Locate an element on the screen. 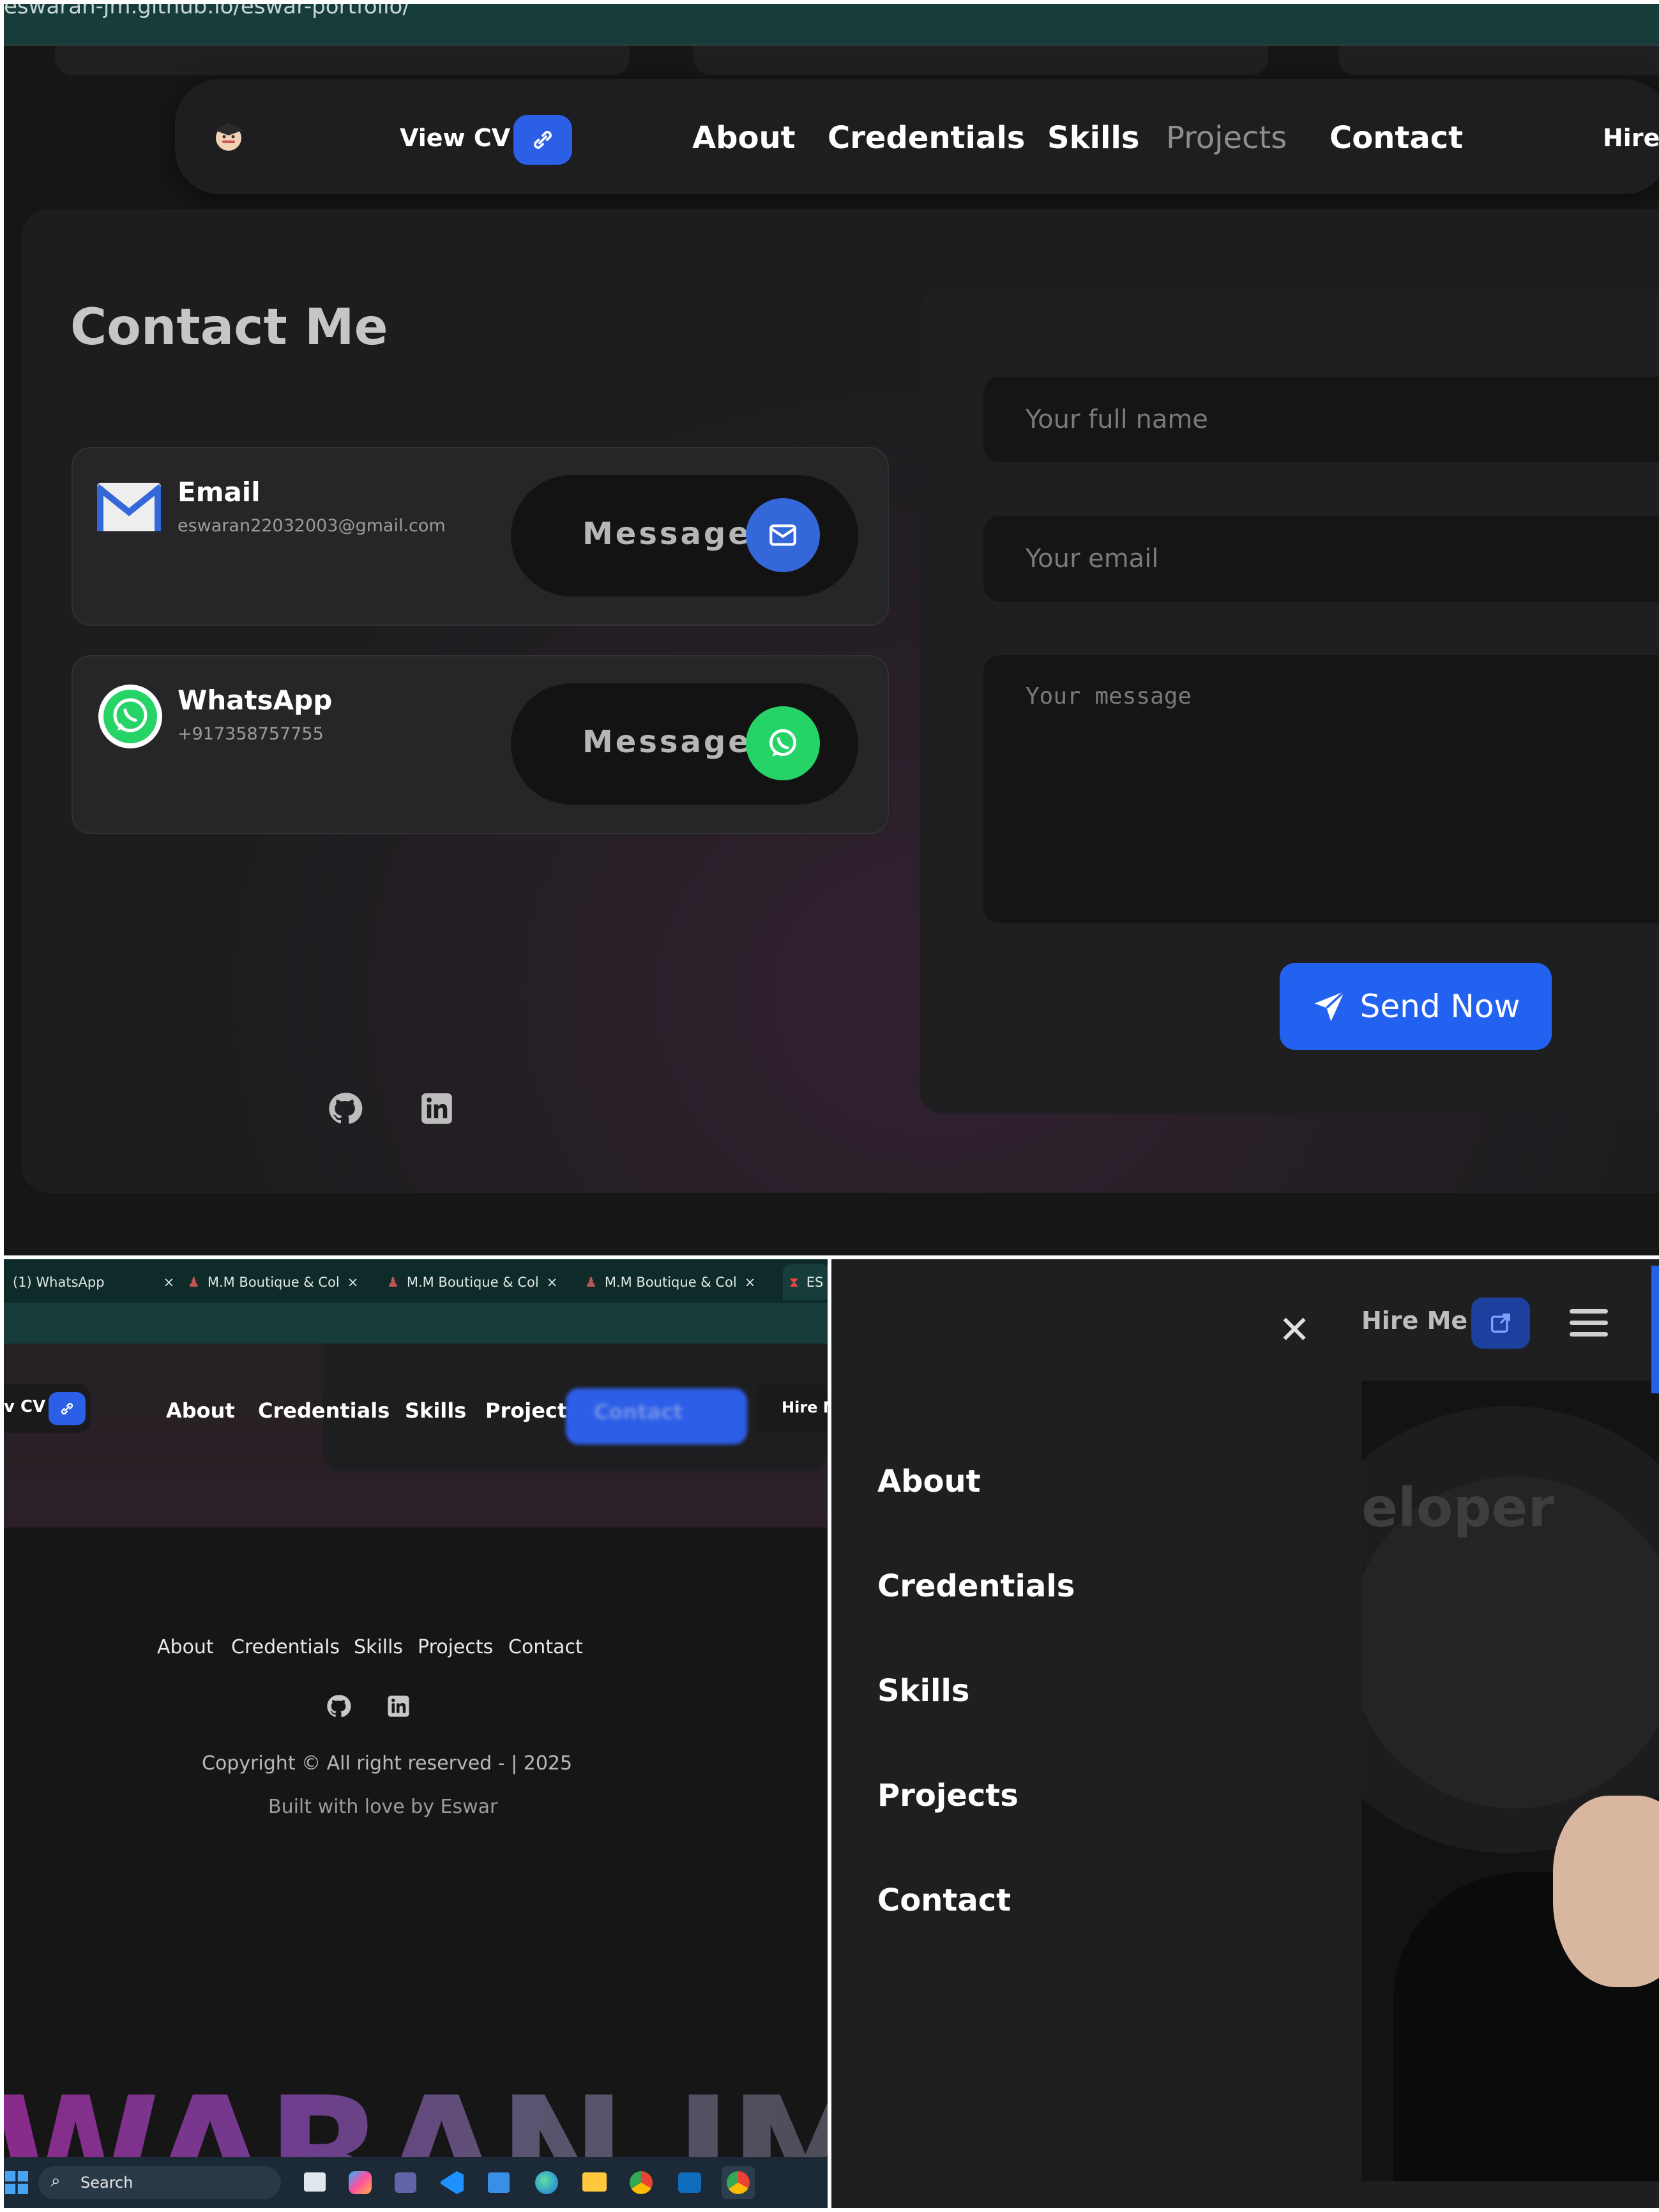 This screenshot has height=2212, width=1659. footer-link-credentials: Credentials is located at coordinates (285, 1647).